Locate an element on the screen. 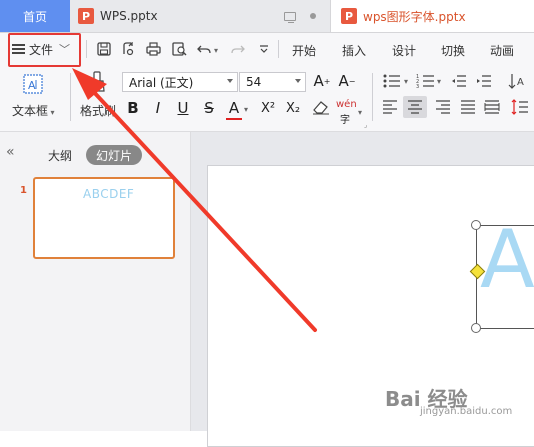 This screenshot has height=447, width=534. textbox-label: 文本框 is located at coordinates (30, 111).